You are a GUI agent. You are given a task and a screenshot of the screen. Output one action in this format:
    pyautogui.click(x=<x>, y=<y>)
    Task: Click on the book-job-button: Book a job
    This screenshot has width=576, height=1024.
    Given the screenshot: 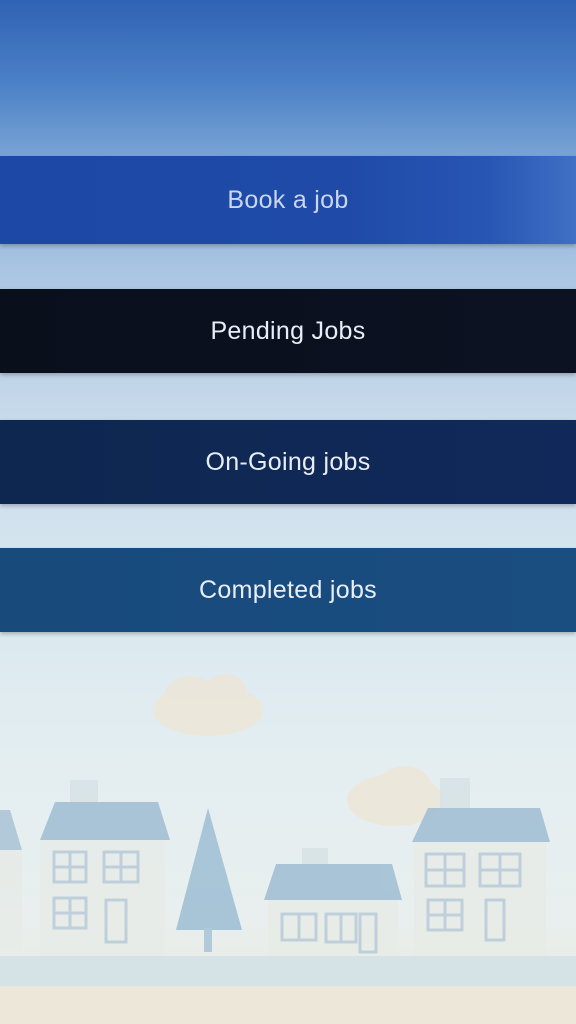 What is the action you would take?
    pyautogui.click(x=288, y=200)
    